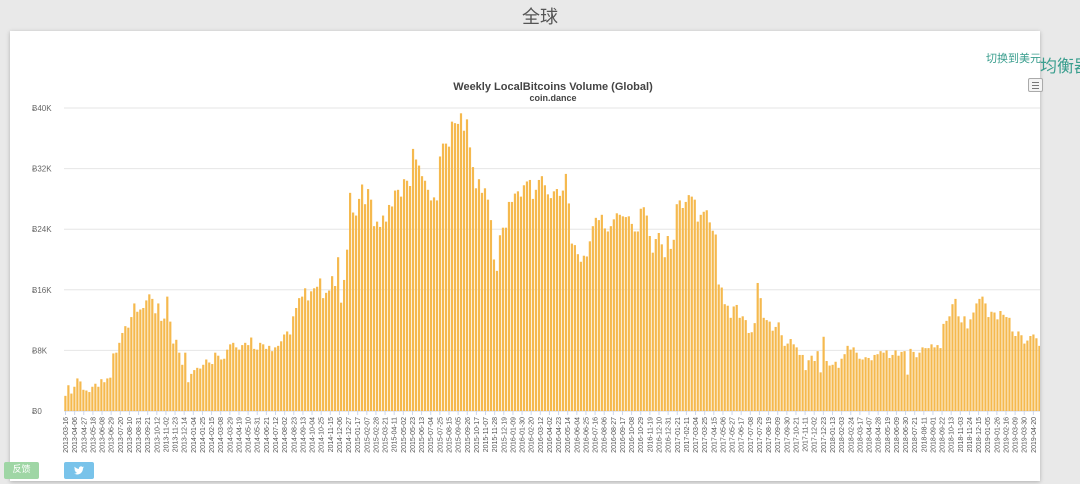  What do you see at coordinates (79, 470) in the screenshot?
I see `twitter-share-button` at bounding box center [79, 470].